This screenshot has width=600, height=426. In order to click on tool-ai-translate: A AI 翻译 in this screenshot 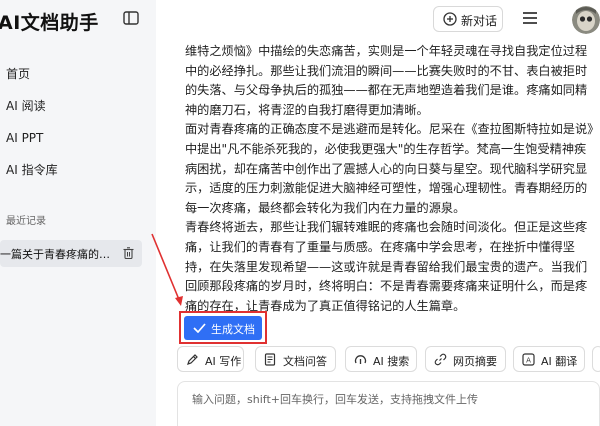, I will do `click(549, 359)`.